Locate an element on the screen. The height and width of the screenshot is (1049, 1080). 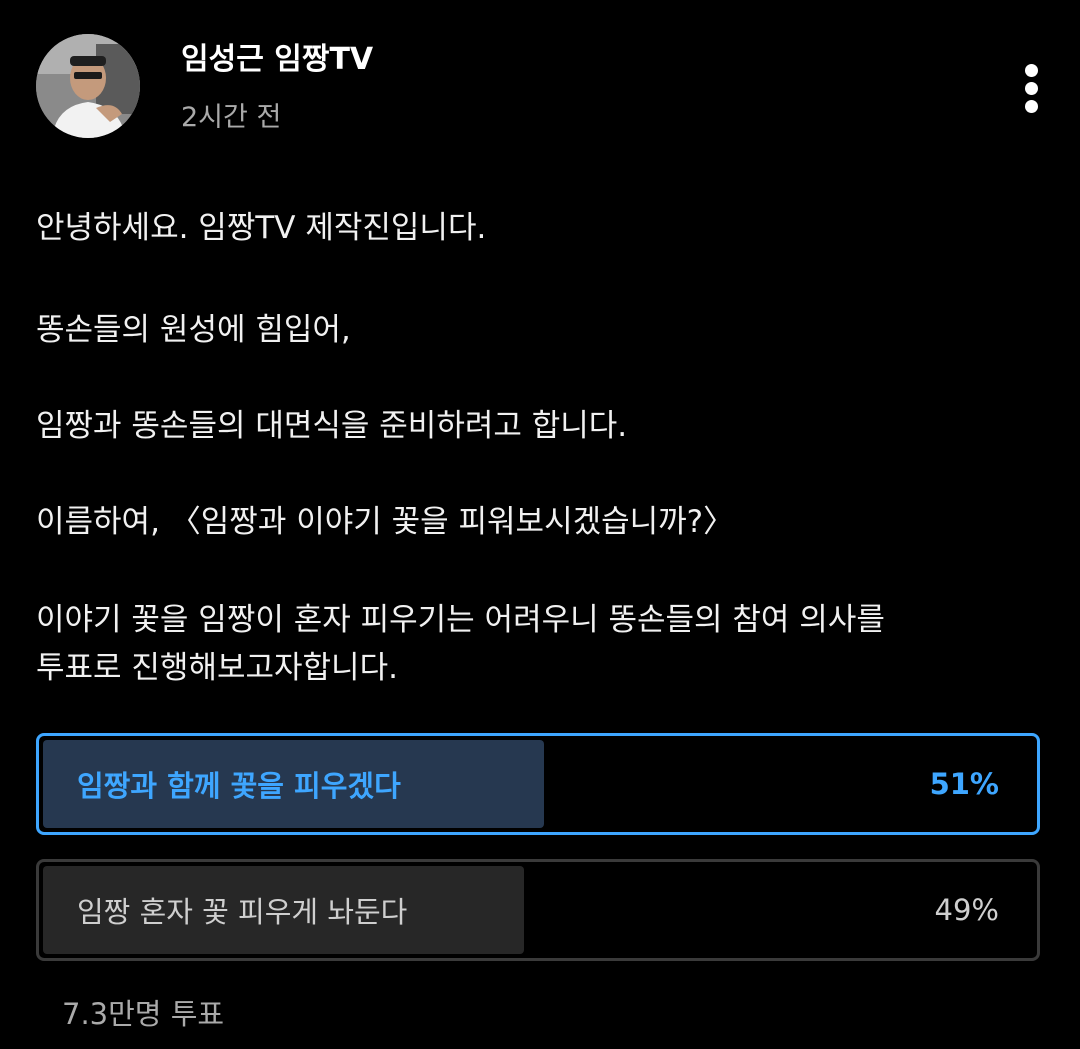
channel-name: 임성근 임짱TV is located at coordinates (277, 60).